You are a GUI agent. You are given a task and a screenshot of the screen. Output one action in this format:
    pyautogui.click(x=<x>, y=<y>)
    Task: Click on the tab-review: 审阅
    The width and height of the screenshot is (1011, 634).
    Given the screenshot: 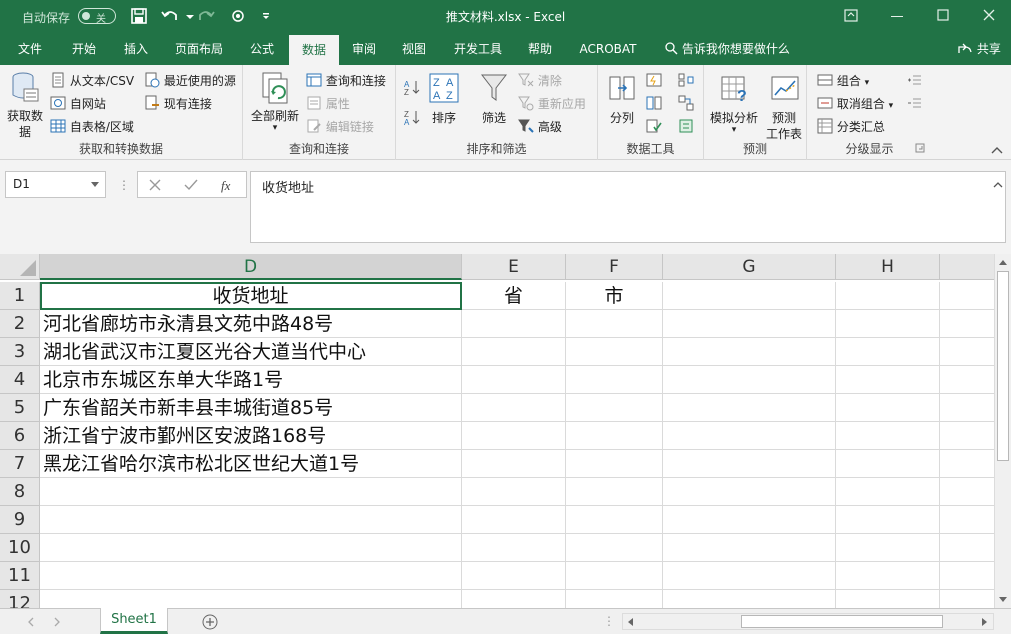 What is the action you would take?
    pyautogui.click(x=364, y=49)
    